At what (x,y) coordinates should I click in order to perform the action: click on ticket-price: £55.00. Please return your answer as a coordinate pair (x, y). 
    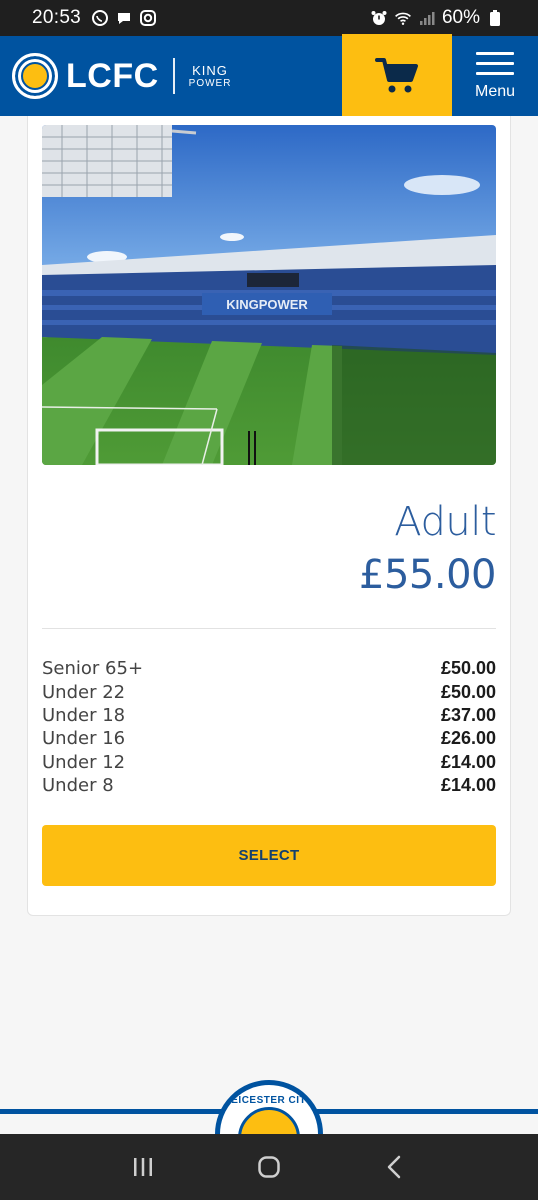
    Looking at the image, I should click on (427, 575).